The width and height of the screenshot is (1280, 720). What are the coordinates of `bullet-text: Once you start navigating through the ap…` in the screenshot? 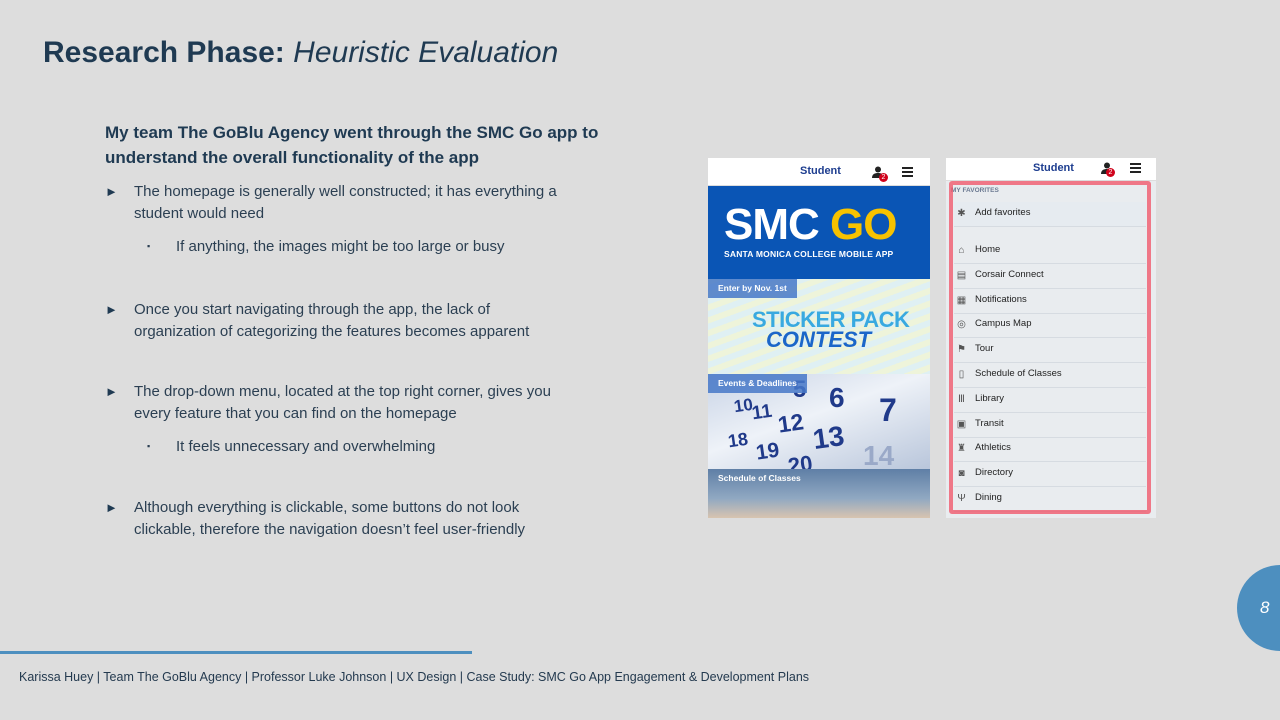 It's located at (332, 320).